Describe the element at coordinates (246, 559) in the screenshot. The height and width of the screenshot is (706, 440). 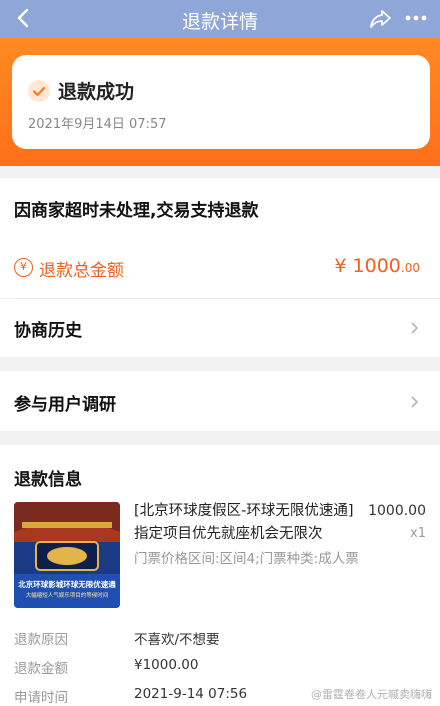
I see `product-spec: 门票价格区间:区间4;门票种类:成人票` at that location.